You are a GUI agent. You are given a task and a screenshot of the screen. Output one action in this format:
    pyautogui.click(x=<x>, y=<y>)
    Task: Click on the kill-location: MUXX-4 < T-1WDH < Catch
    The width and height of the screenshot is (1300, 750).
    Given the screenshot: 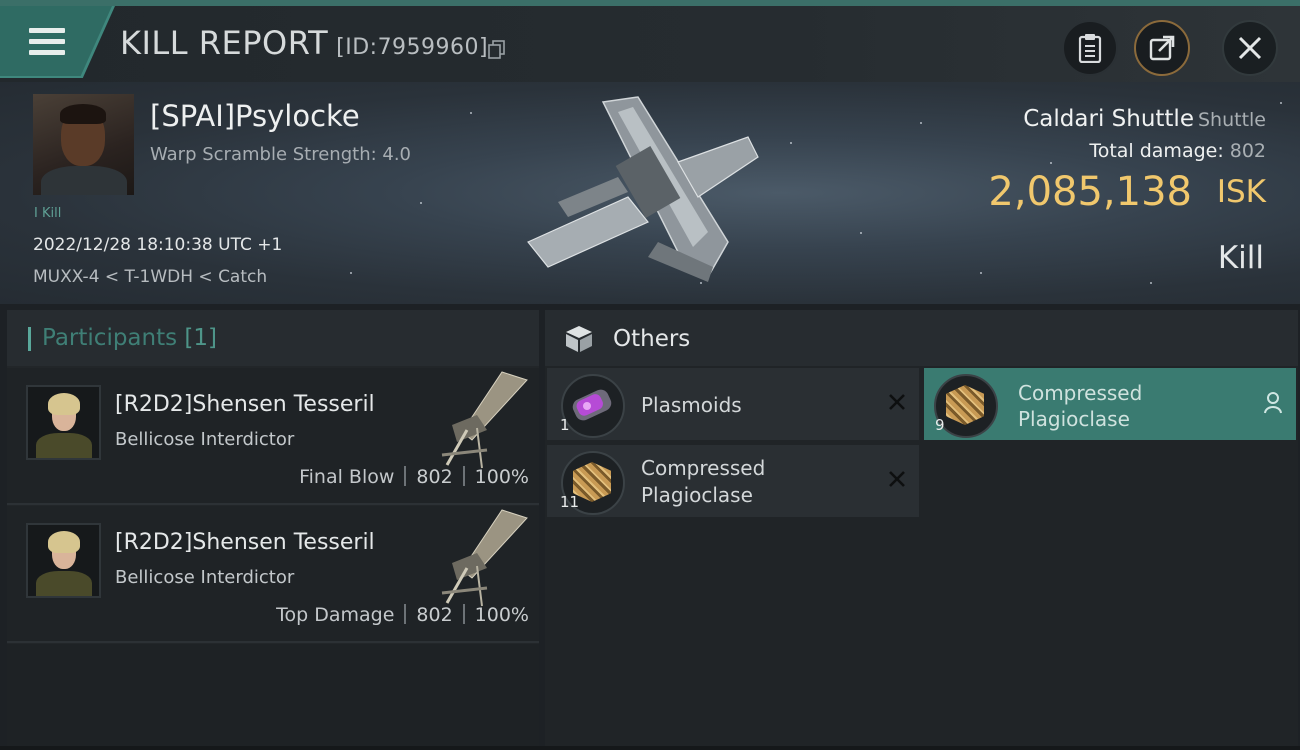 What is the action you would take?
    pyautogui.click(x=150, y=277)
    